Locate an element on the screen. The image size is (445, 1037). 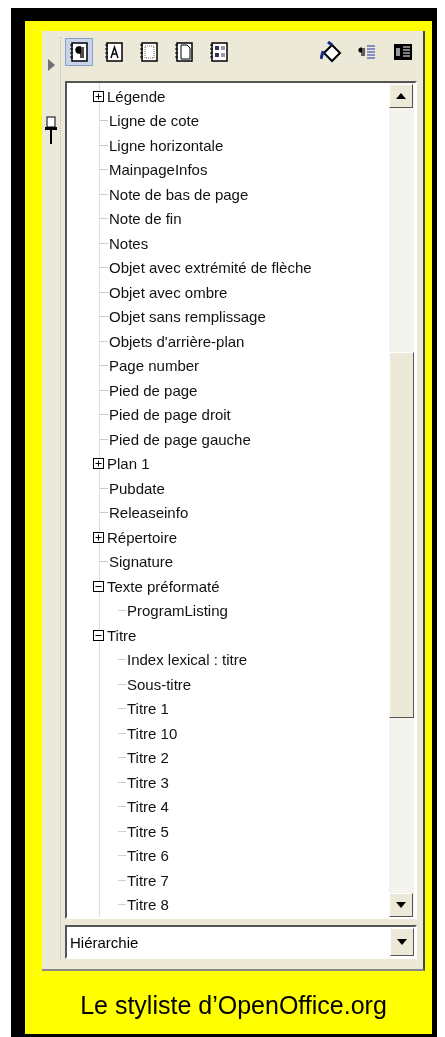
scroll-up-button is located at coordinates (401, 96).